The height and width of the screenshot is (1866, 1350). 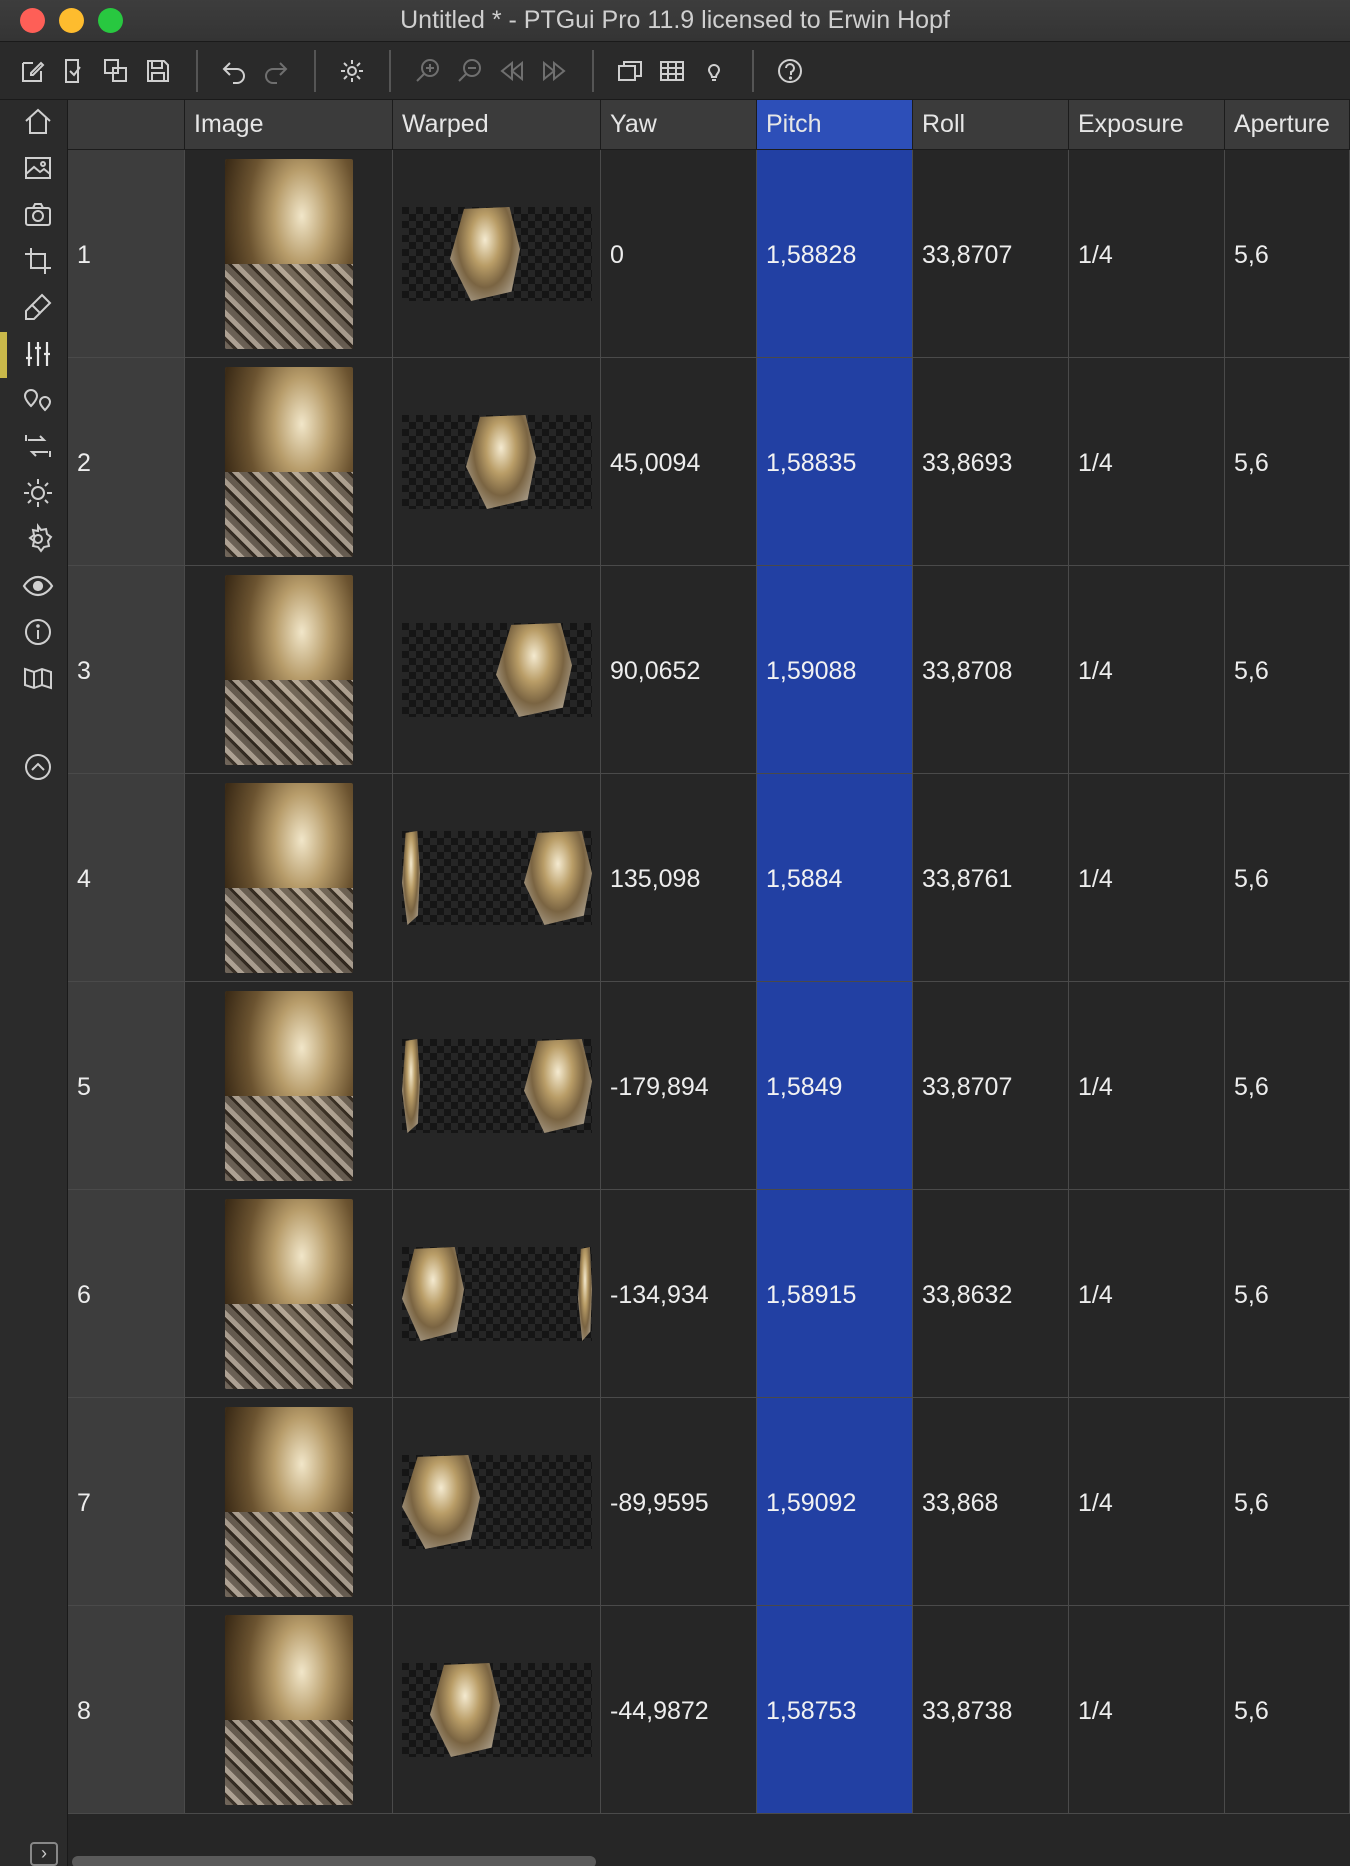 I want to click on roll-cell: 33,8761, so click(x=991, y=877).